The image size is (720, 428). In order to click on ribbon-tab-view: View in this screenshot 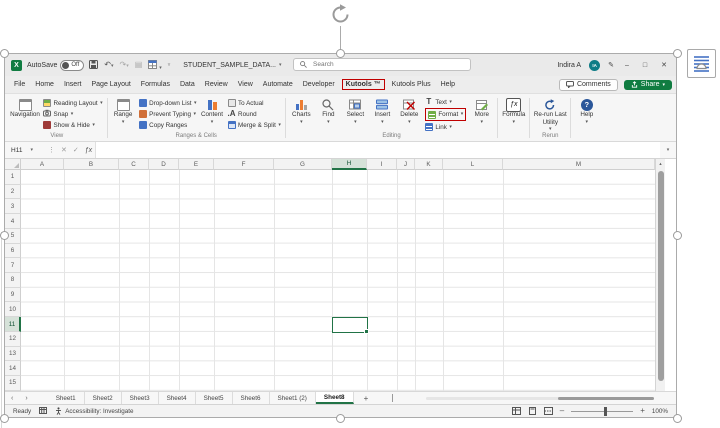, I will do `click(245, 84)`.